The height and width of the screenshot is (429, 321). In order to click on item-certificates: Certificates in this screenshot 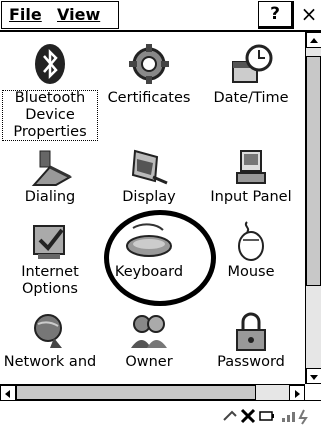, I will do `click(149, 73)`.